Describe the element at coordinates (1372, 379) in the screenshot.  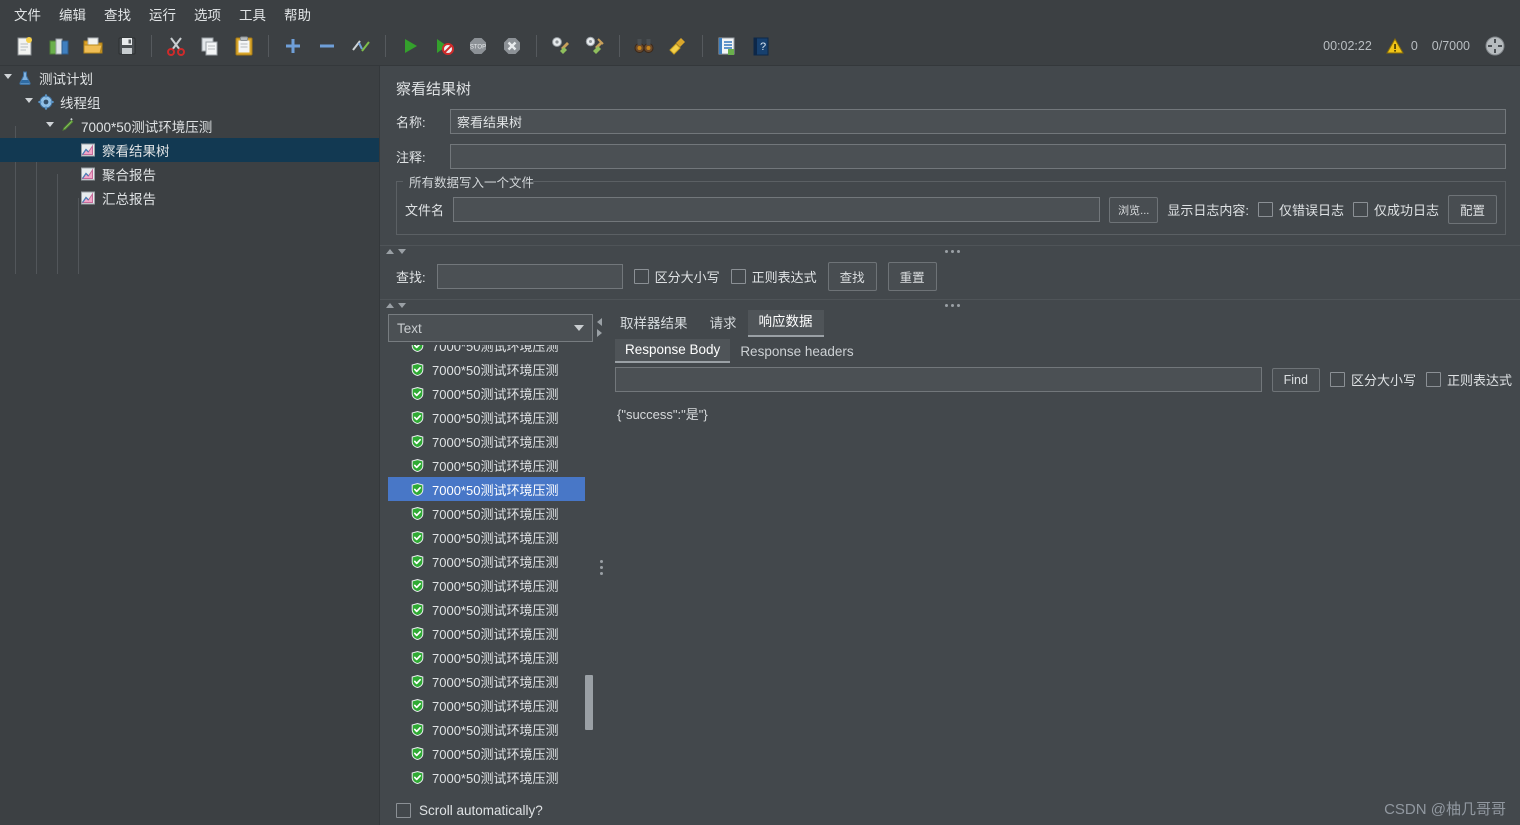
I see `response-case-sensitive-checkbox: 区分大小写` at that location.